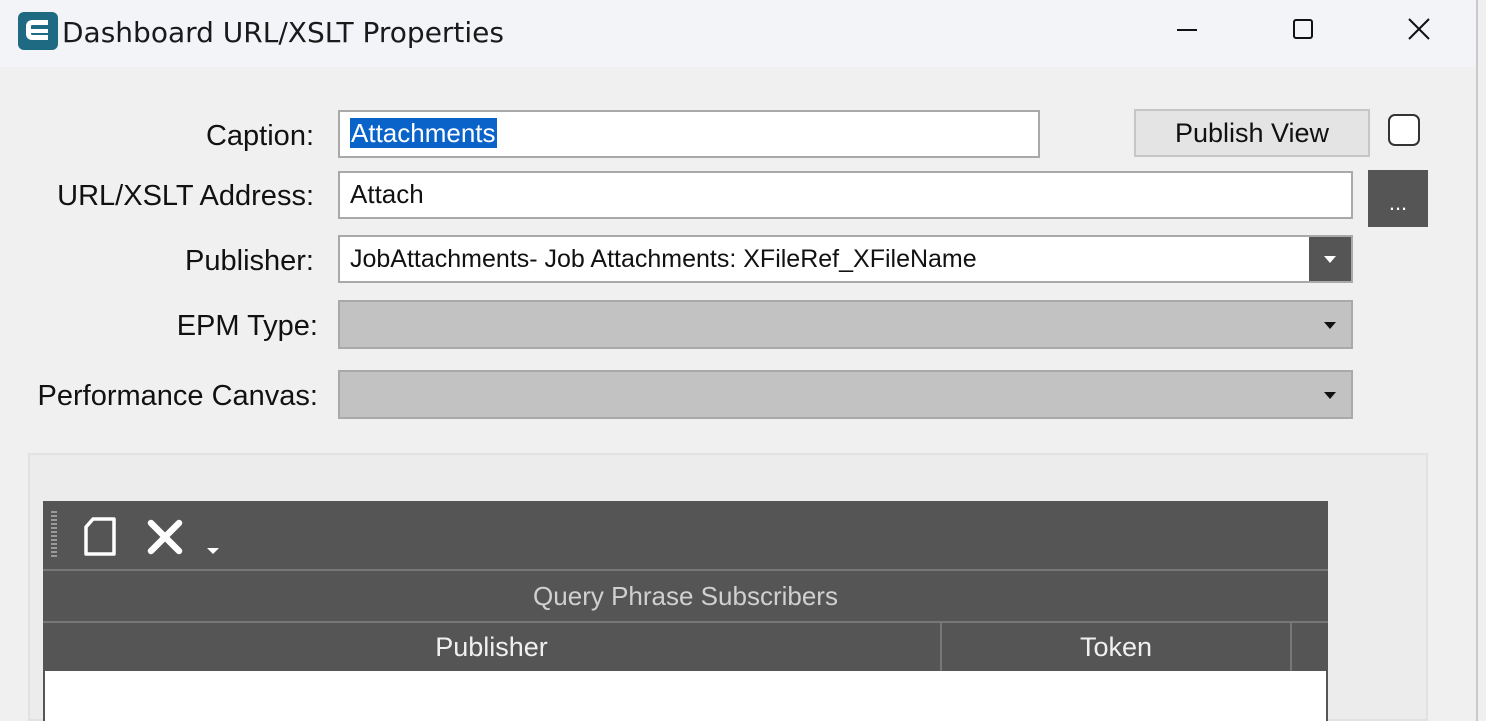  What do you see at coordinates (387, 194) in the screenshot?
I see `url-value: Attach` at bounding box center [387, 194].